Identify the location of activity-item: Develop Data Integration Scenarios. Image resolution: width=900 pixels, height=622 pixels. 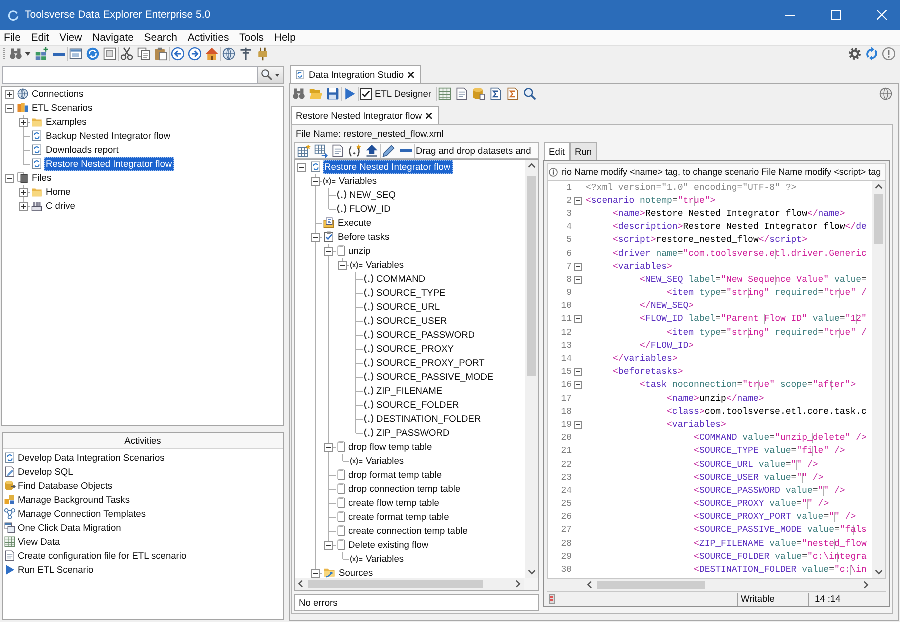
(91, 458).